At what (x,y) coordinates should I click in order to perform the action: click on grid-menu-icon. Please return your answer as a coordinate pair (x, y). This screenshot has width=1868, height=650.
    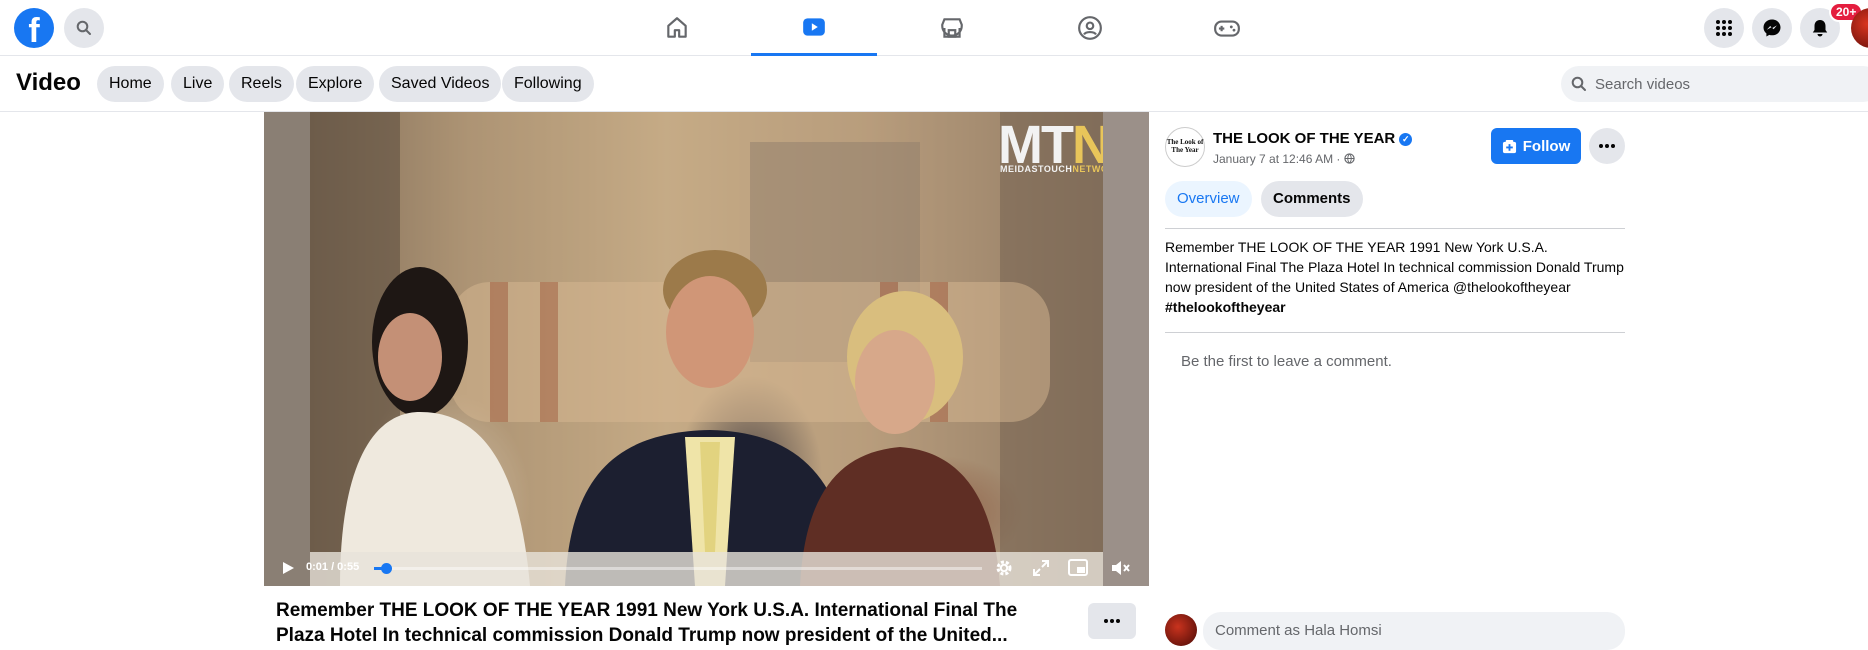
    Looking at the image, I should click on (1724, 28).